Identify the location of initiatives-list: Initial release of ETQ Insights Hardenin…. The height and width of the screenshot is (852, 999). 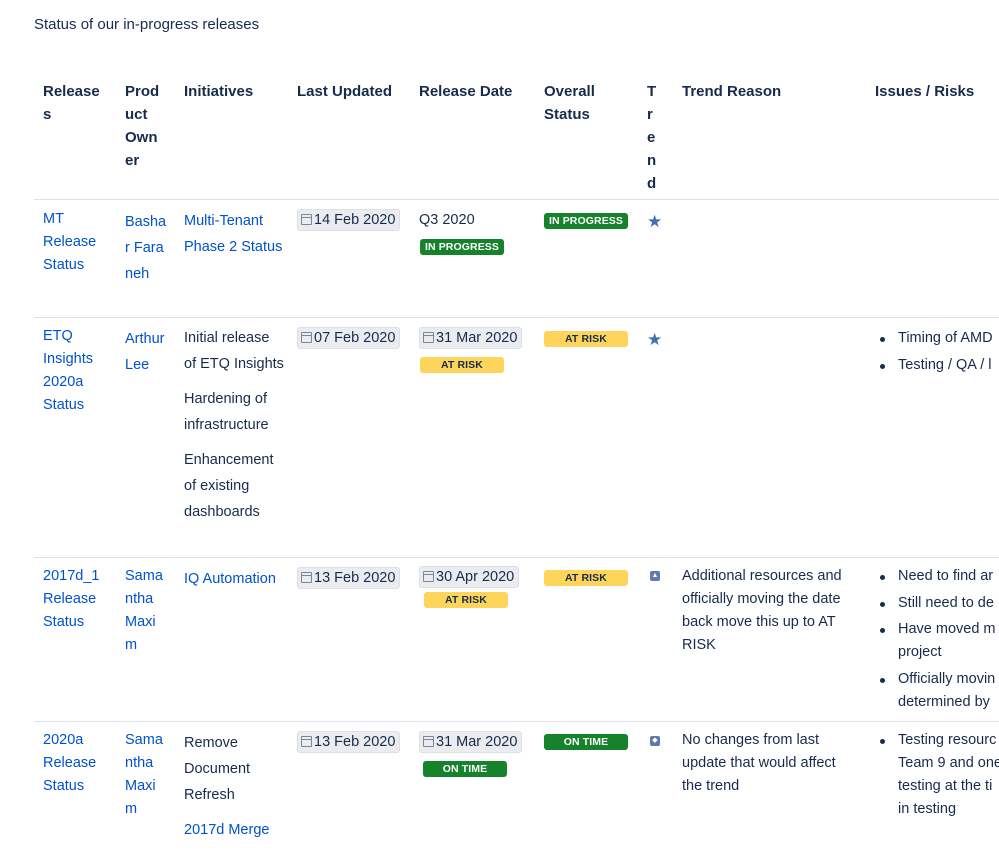
(234, 429).